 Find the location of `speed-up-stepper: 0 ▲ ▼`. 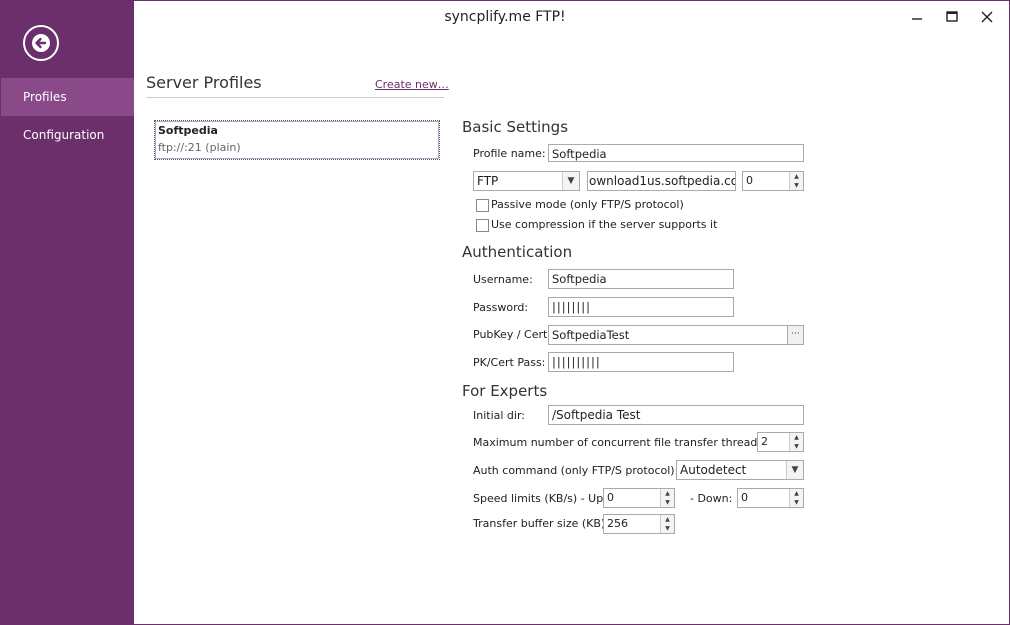

speed-up-stepper: 0 ▲ ▼ is located at coordinates (639, 498).